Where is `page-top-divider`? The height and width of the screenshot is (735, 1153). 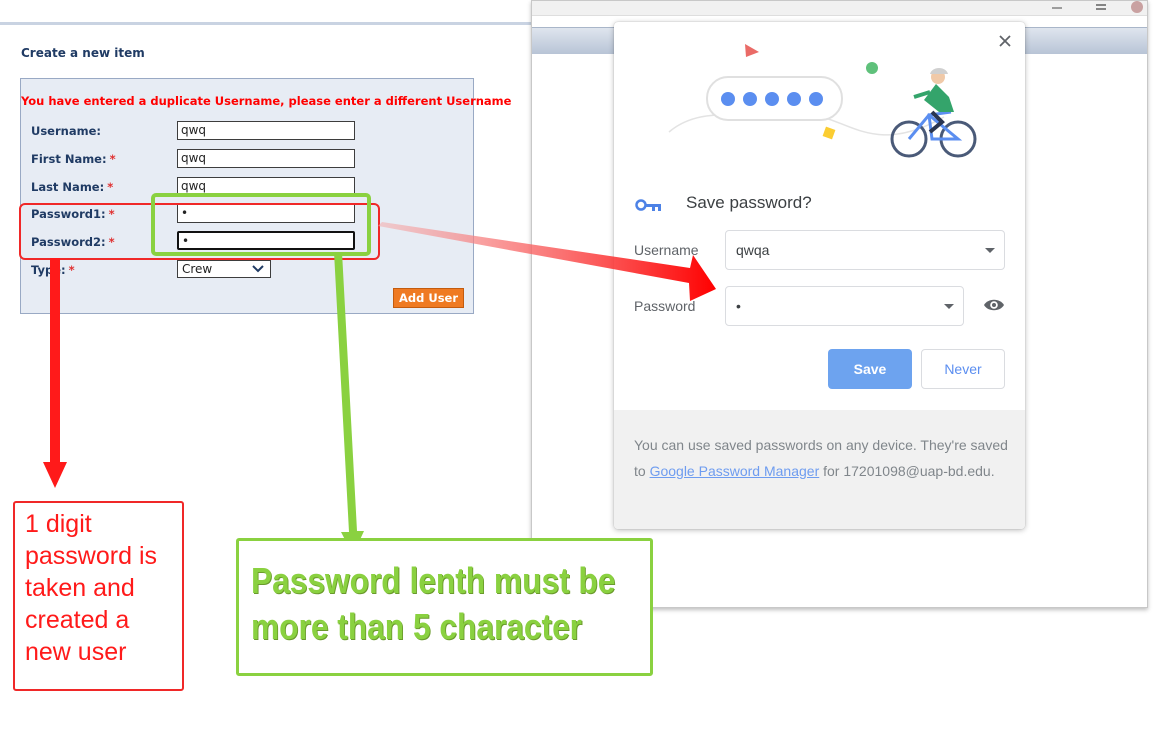
page-top-divider is located at coordinates (270, 23).